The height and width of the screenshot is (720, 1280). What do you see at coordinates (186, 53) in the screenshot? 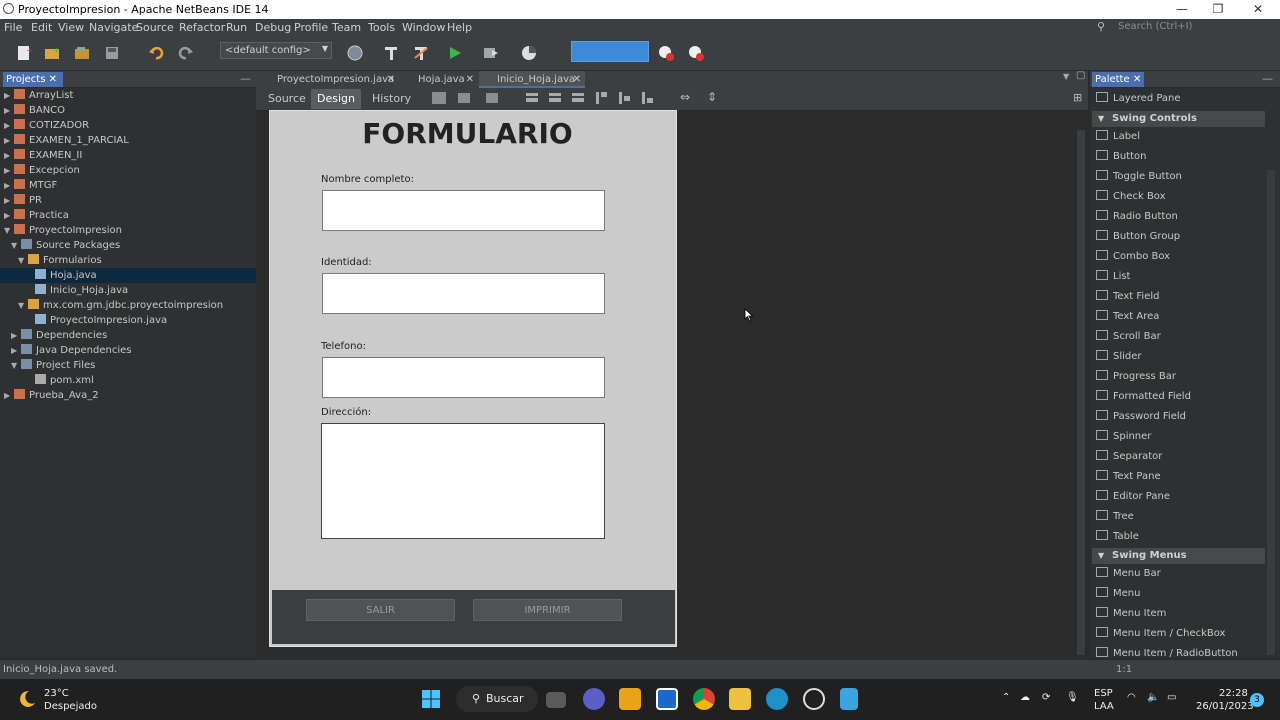
I see `redo-icon` at bounding box center [186, 53].